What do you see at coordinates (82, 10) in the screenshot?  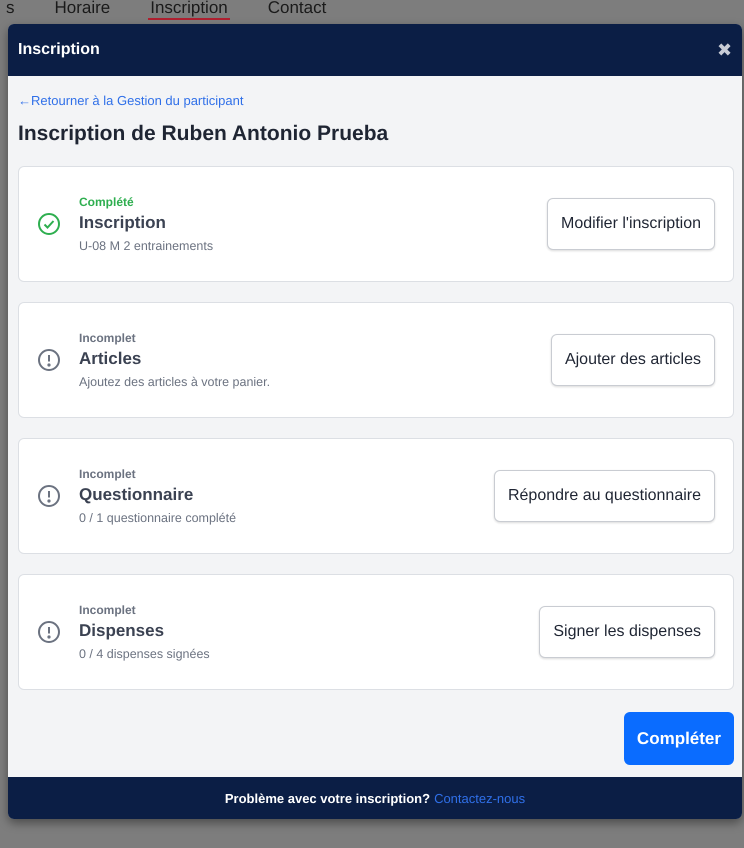 I see `nav-tab: Horaire` at bounding box center [82, 10].